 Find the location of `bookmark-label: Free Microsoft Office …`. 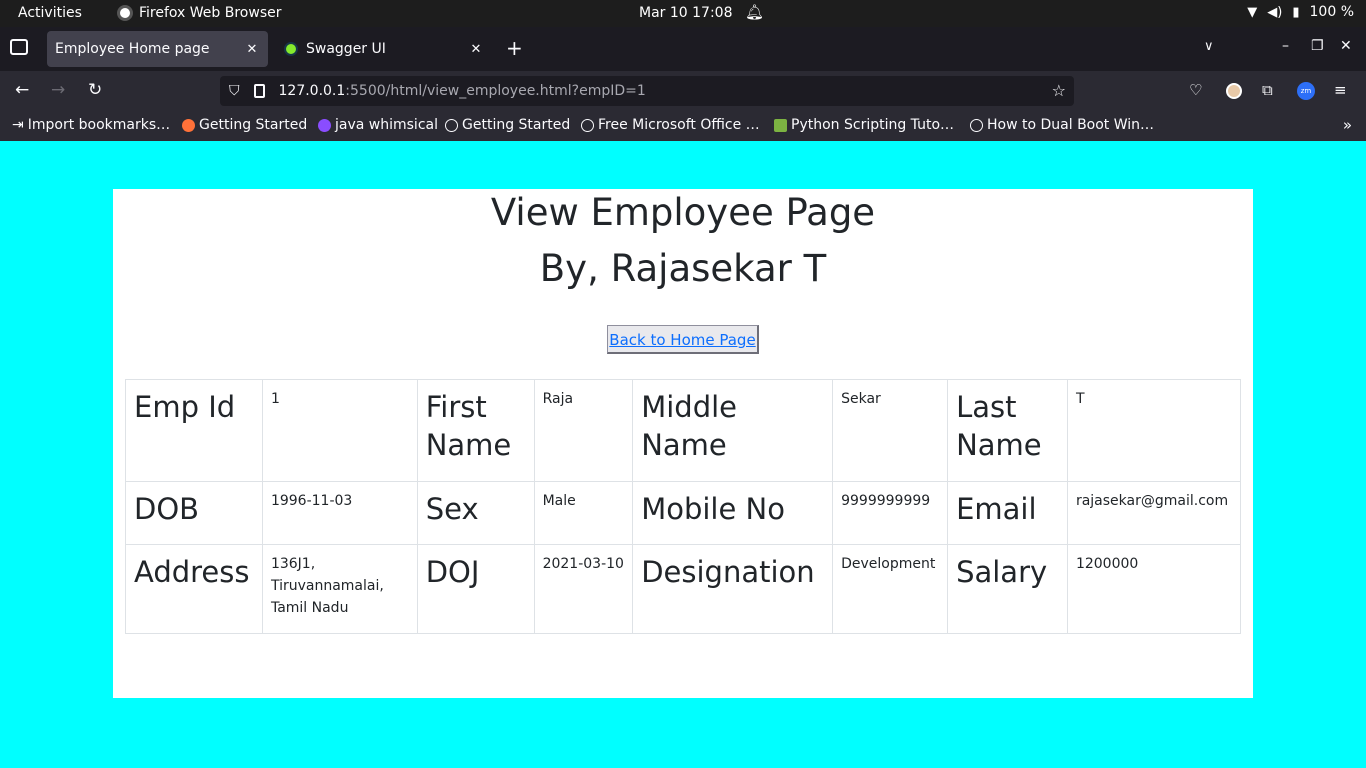

bookmark-label: Free Microsoft Office … is located at coordinates (679, 125).